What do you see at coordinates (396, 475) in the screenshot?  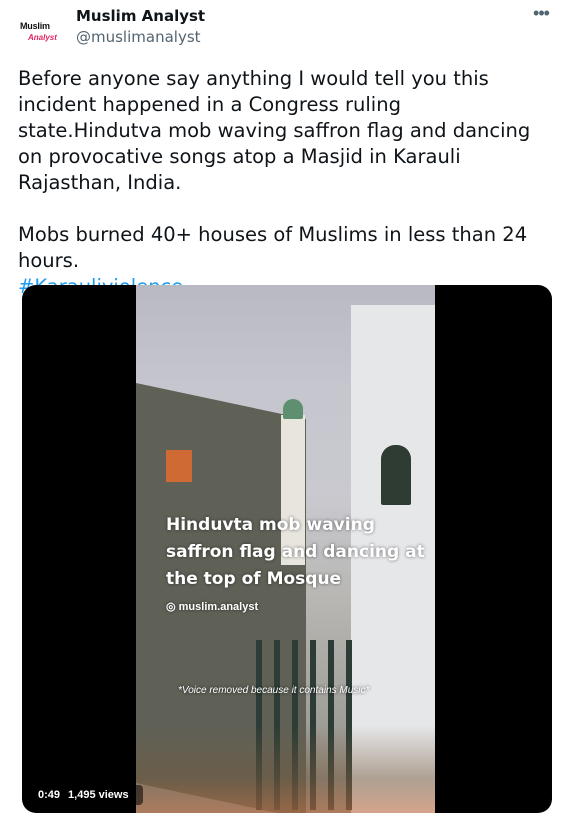 I see `arched-window` at bounding box center [396, 475].